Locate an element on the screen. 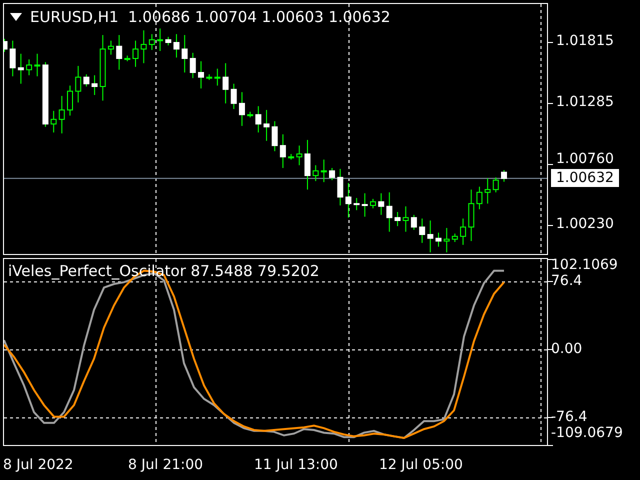 This screenshot has height=480, width=640. price-label: 1.01285 is located at coordinates (585, 102).